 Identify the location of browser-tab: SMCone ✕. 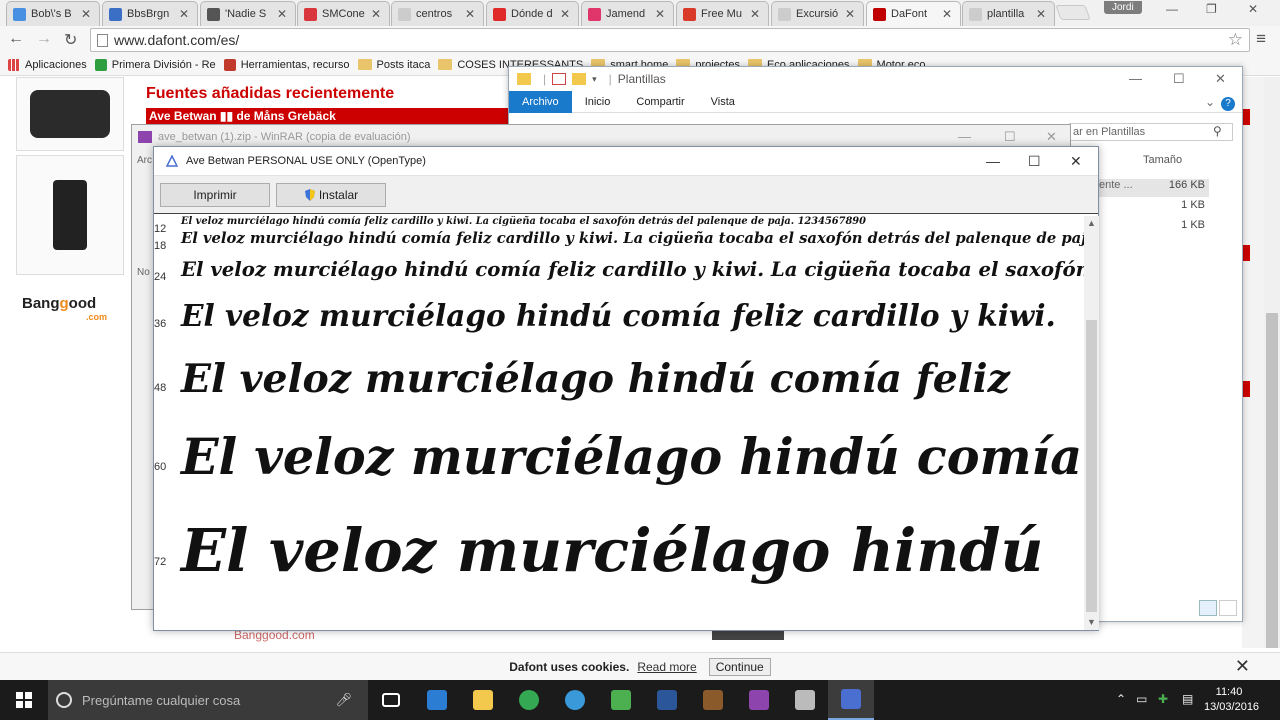
(343, 13).